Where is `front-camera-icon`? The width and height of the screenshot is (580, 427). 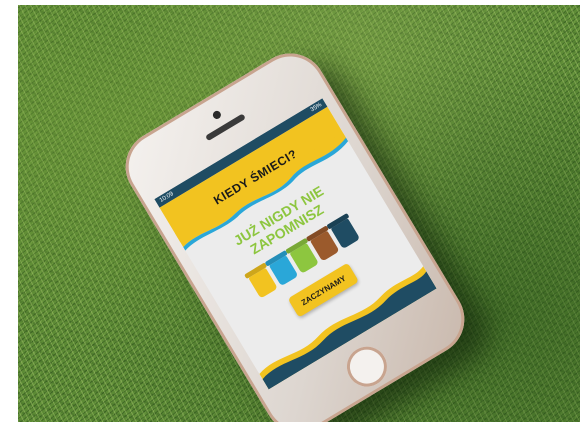 front-camera-icon is located at coordinates (217, 115).